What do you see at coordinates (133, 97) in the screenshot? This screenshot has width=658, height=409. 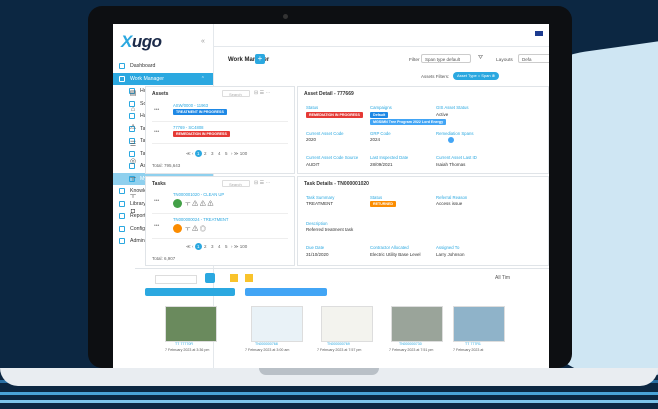 I see `document-icon: ▤` at bounding box center [133, 97].